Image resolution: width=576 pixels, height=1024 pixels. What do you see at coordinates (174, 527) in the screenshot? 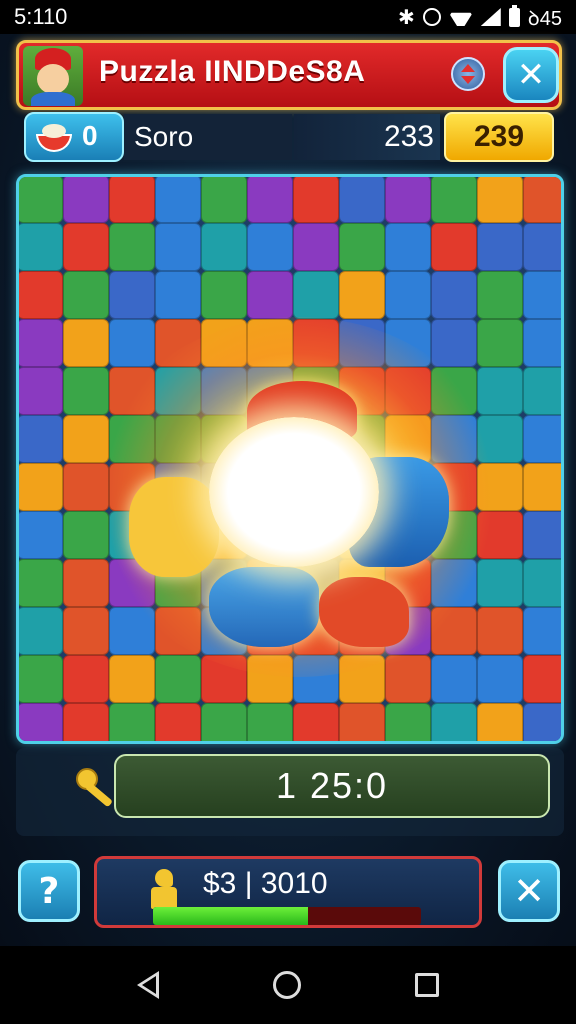
I see `puzzle-piece-yellow` at bounding box center [174, 527].